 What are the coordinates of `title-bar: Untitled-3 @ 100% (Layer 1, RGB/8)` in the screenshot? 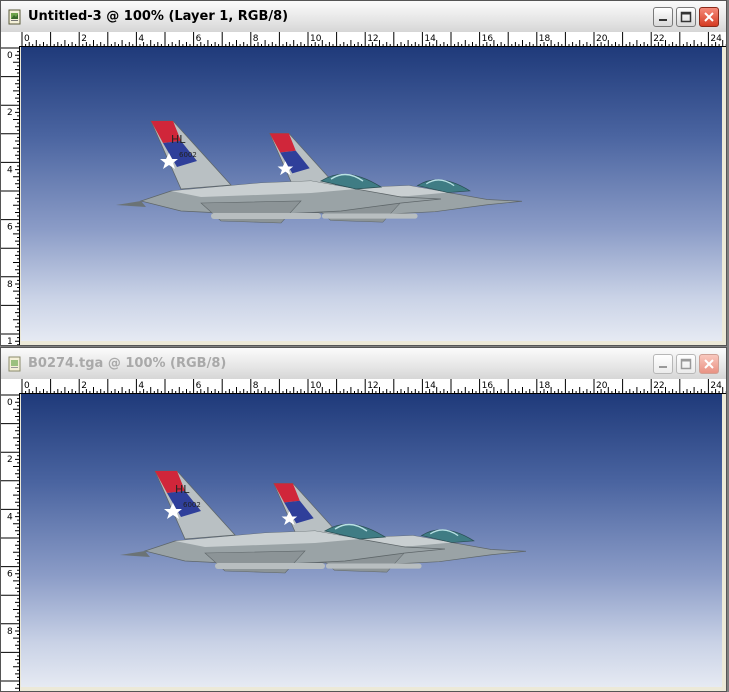 It's located at (363, 17).